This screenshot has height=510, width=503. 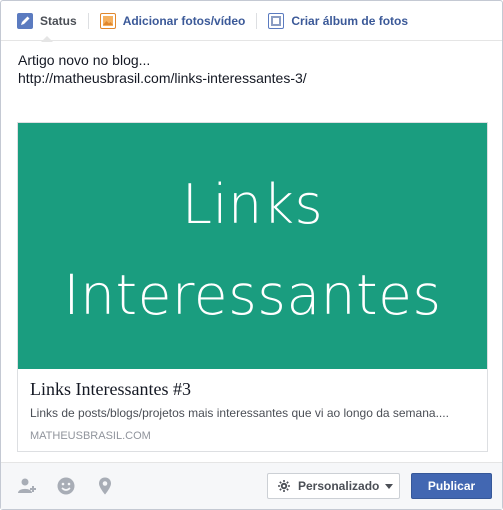 What do you see at coordinates (251, 485) in the screenshot?
I see `composer-footer: Personalizado Publicar` at bounding box center [251, 485].